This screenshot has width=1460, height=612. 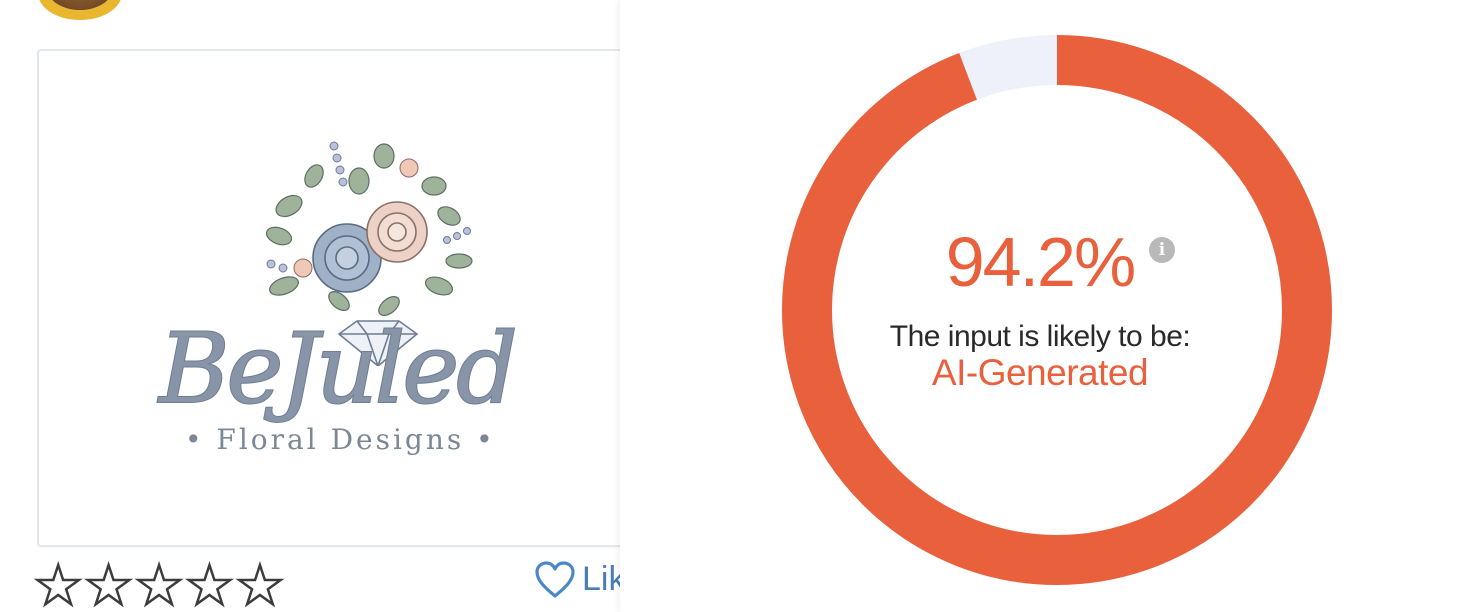 I want to click on brand-wordmark: BeJuled, so click(x=338, y=369).